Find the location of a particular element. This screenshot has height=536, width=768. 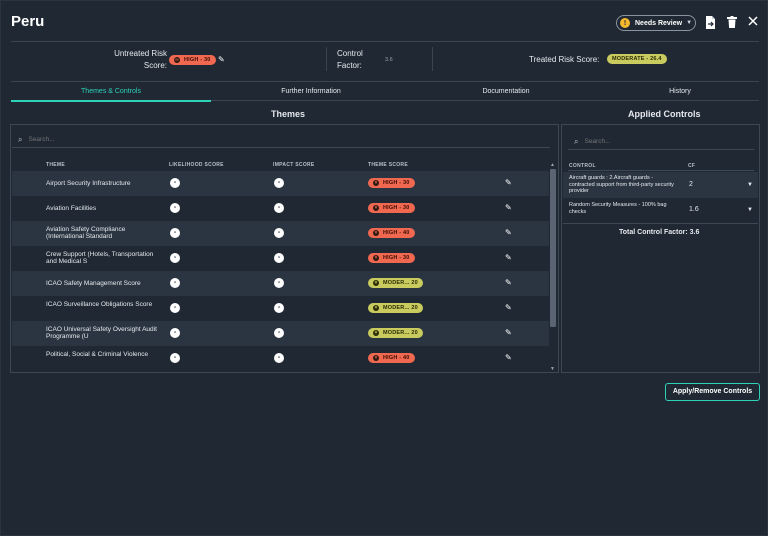

col-control: CONTROL is located at coordinates (582, 166).